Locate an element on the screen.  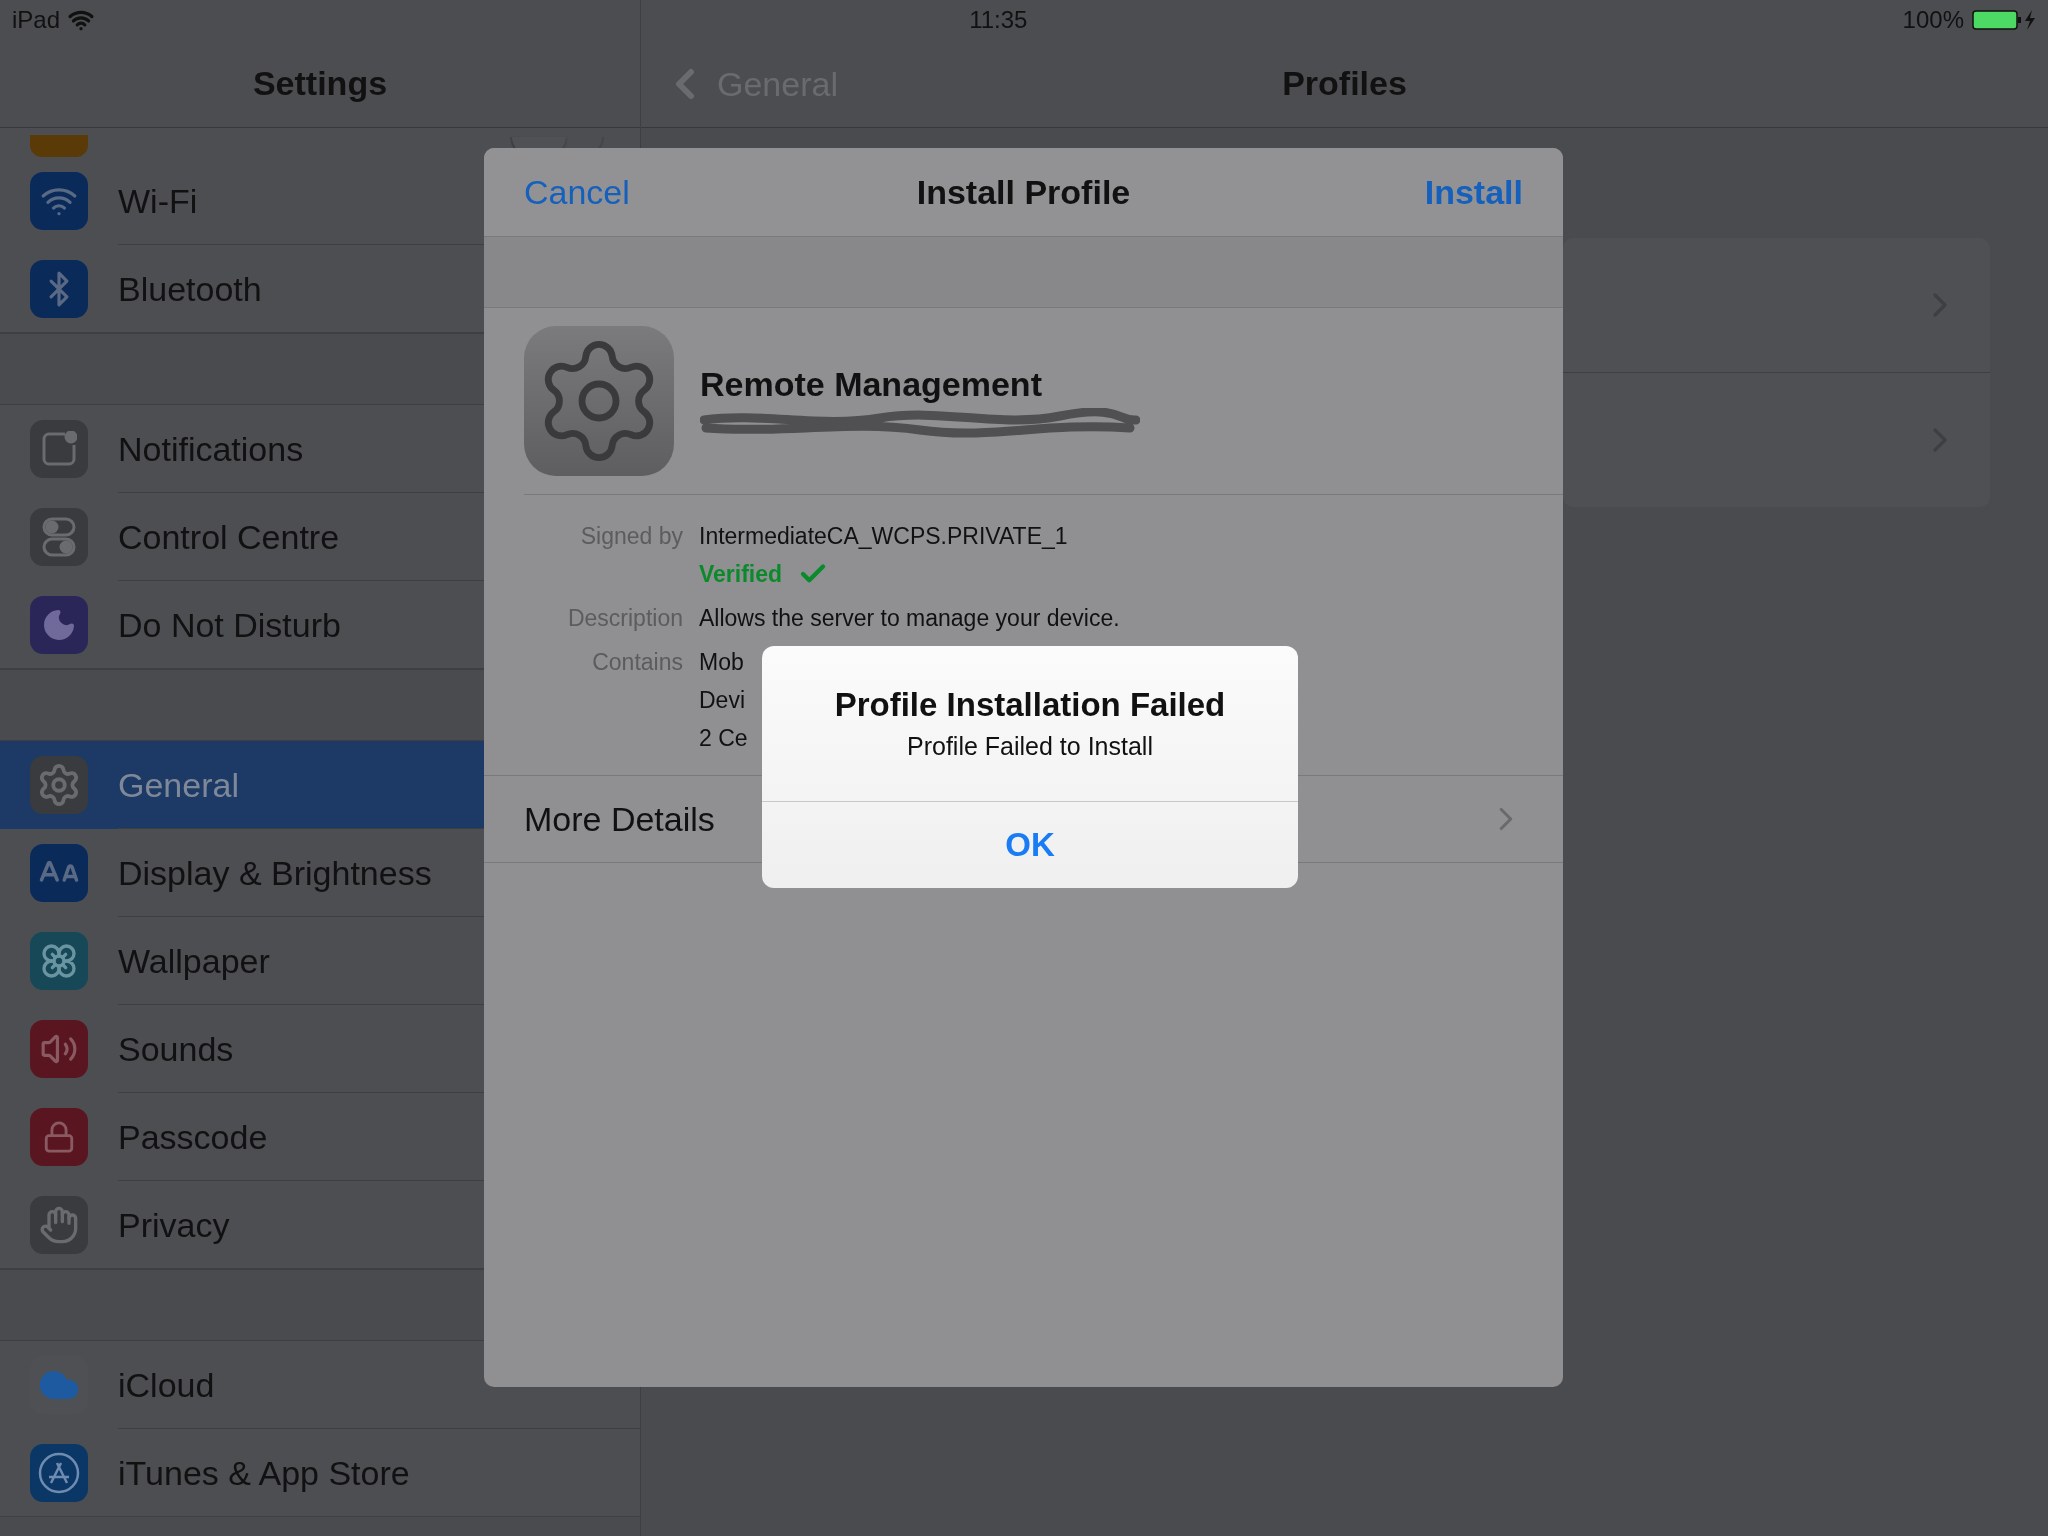
alert-message: Profile Failed to Install is located at coordinates (1030, 746).